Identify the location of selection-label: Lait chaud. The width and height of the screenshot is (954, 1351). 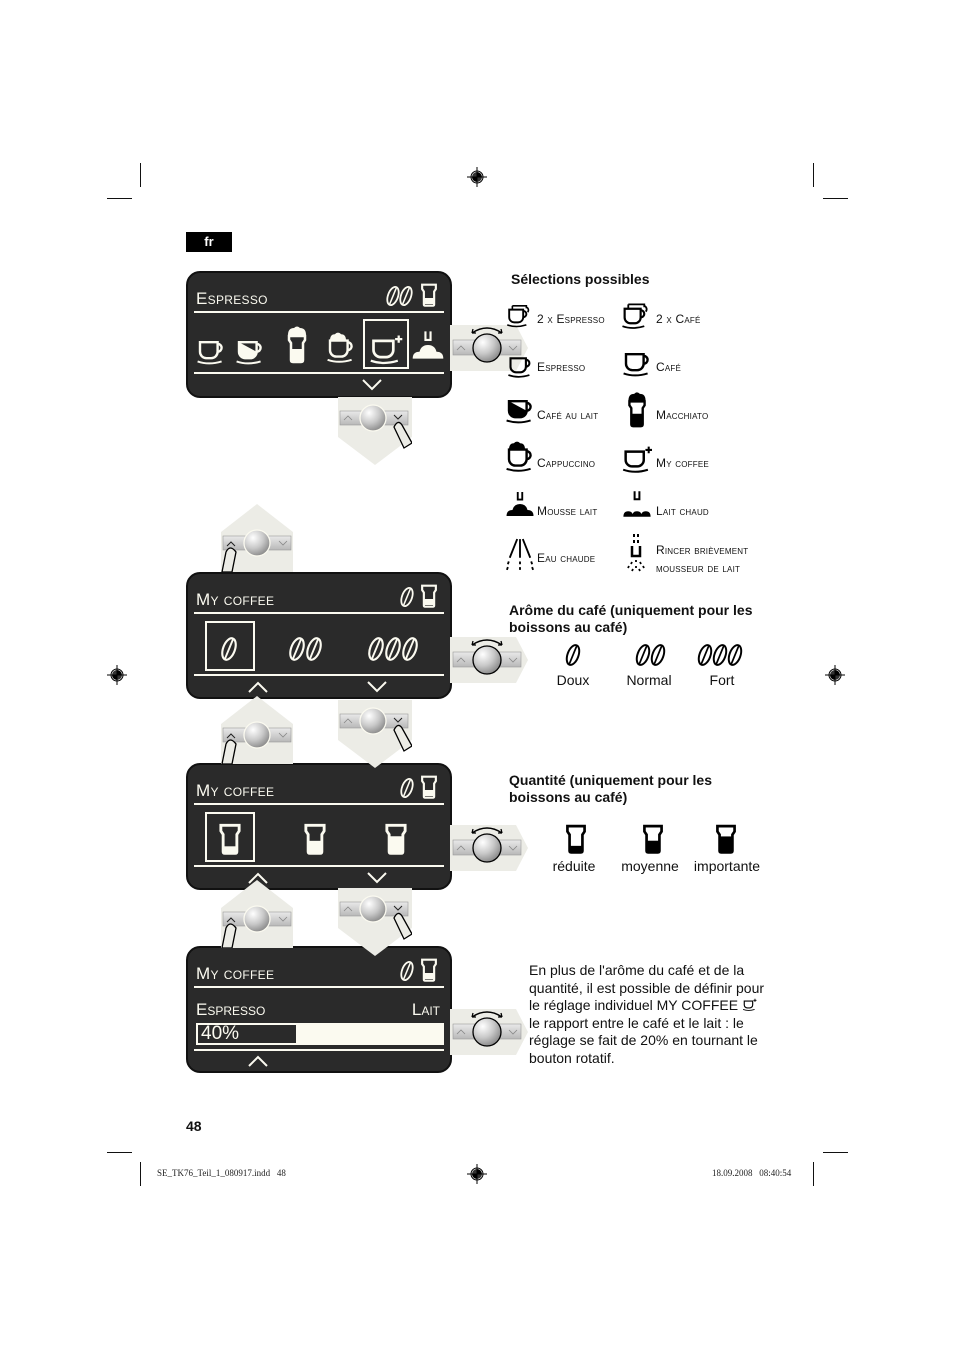
(682, 511).